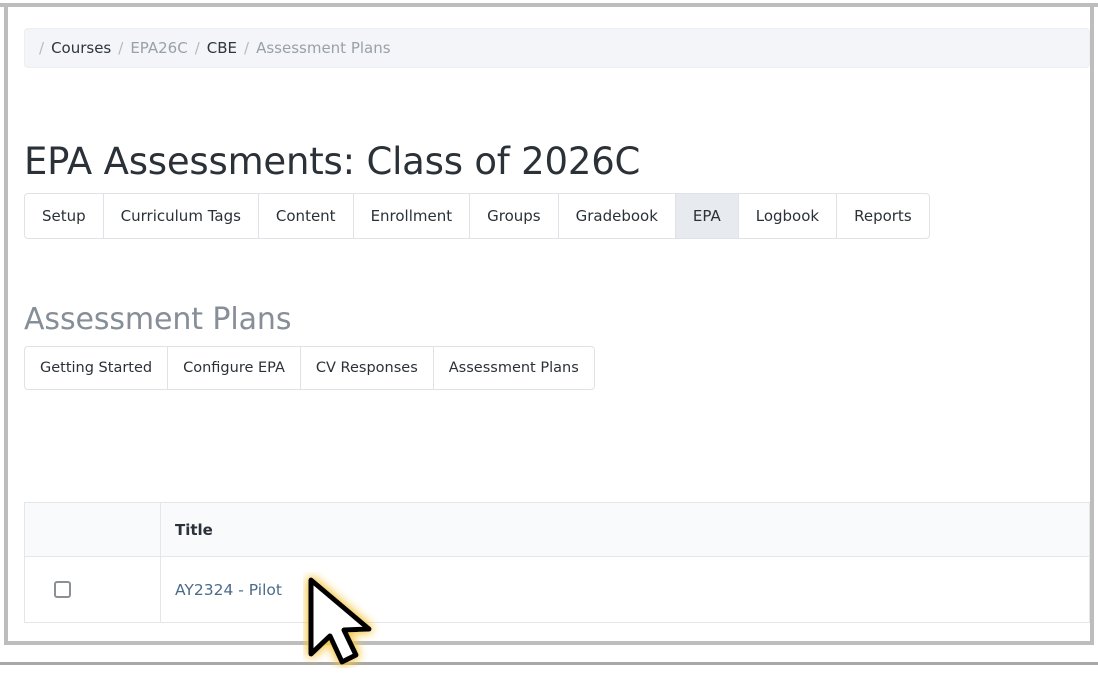 This screenshot has height=678, width=1098. I want to click on tab-gradebook: Gradebook, so click(616, 216).